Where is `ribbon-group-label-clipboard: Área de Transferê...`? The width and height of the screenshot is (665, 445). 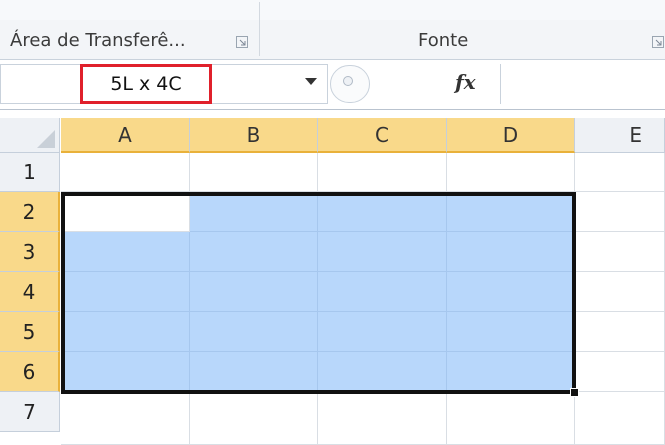
ribbon-group-label-clipboard: Área de Transferê... is located at coordinates (98, 40).